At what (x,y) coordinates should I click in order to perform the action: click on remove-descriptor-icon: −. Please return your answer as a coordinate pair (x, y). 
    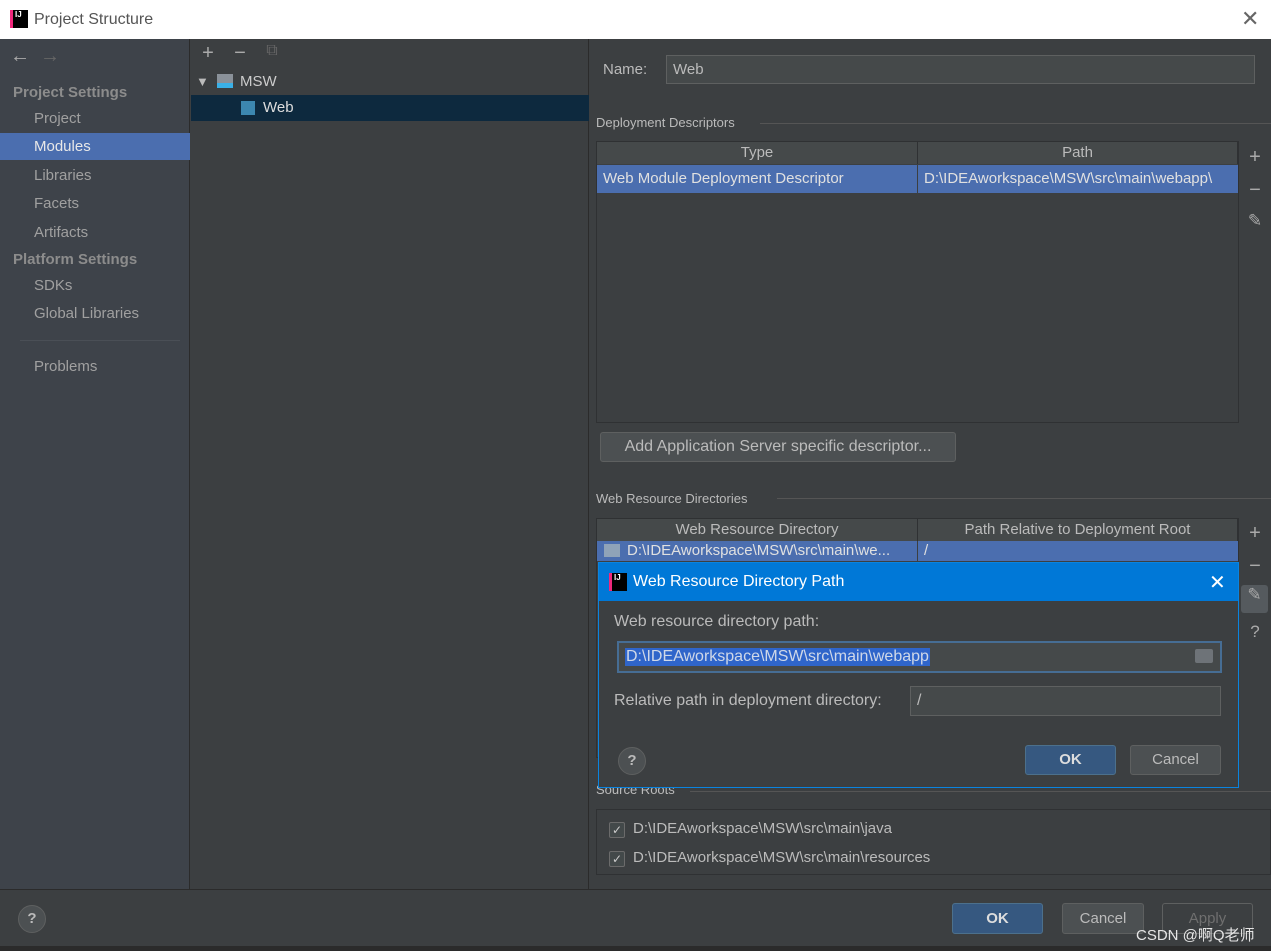
    Looking at the image, I should click on (1255, 190).